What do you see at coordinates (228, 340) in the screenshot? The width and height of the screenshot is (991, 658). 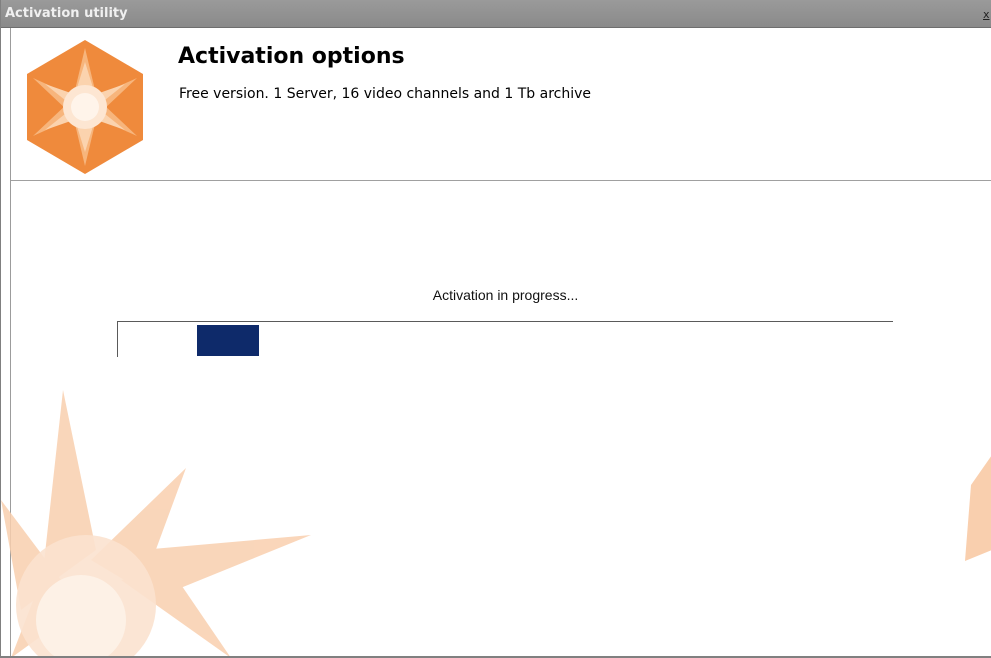 I see `progress-marquee-block` at bounding box center [228, 340].